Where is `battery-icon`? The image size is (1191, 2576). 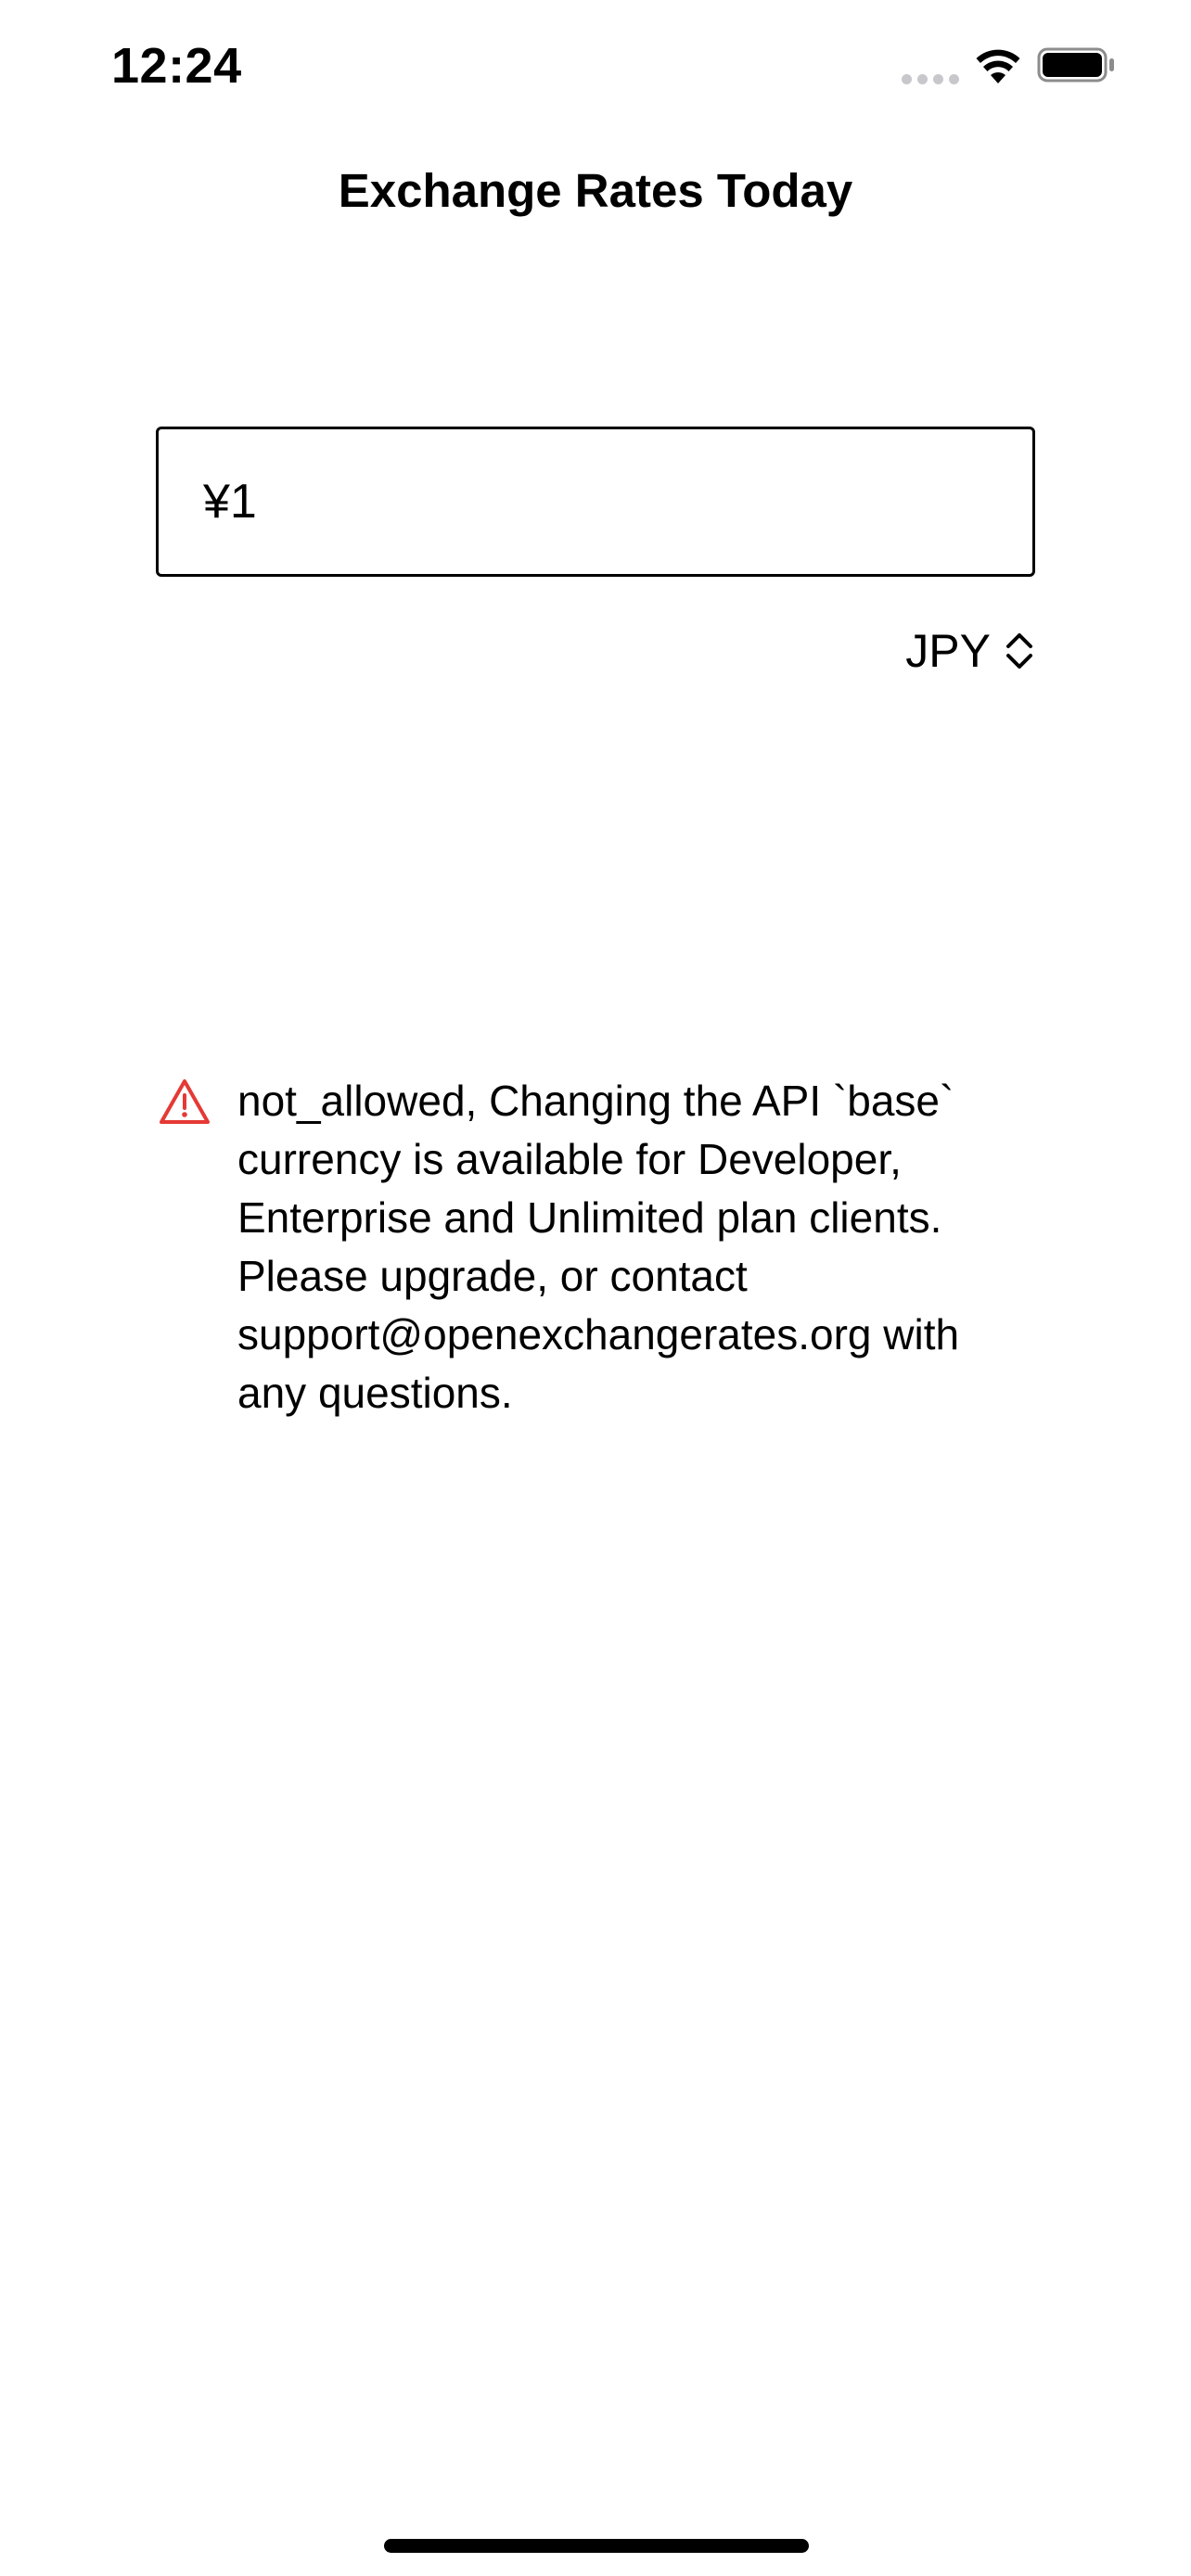 battery-icon is located at coordinates (1075, 65).